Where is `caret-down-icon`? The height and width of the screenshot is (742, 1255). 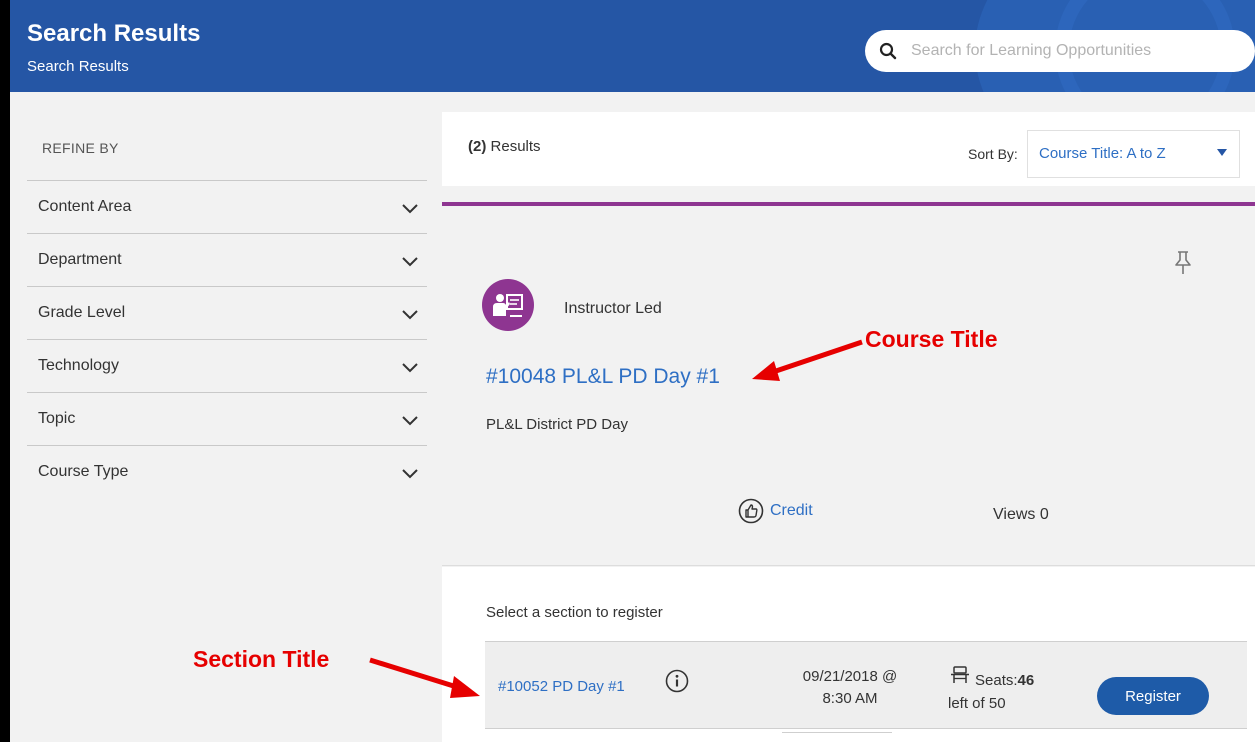 caret-down-icon is located at coordinates (1222, 152).